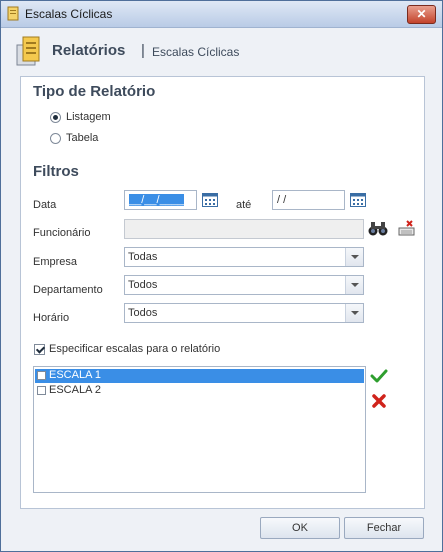  I want to click on department-select: Todos, so click(244, 285).